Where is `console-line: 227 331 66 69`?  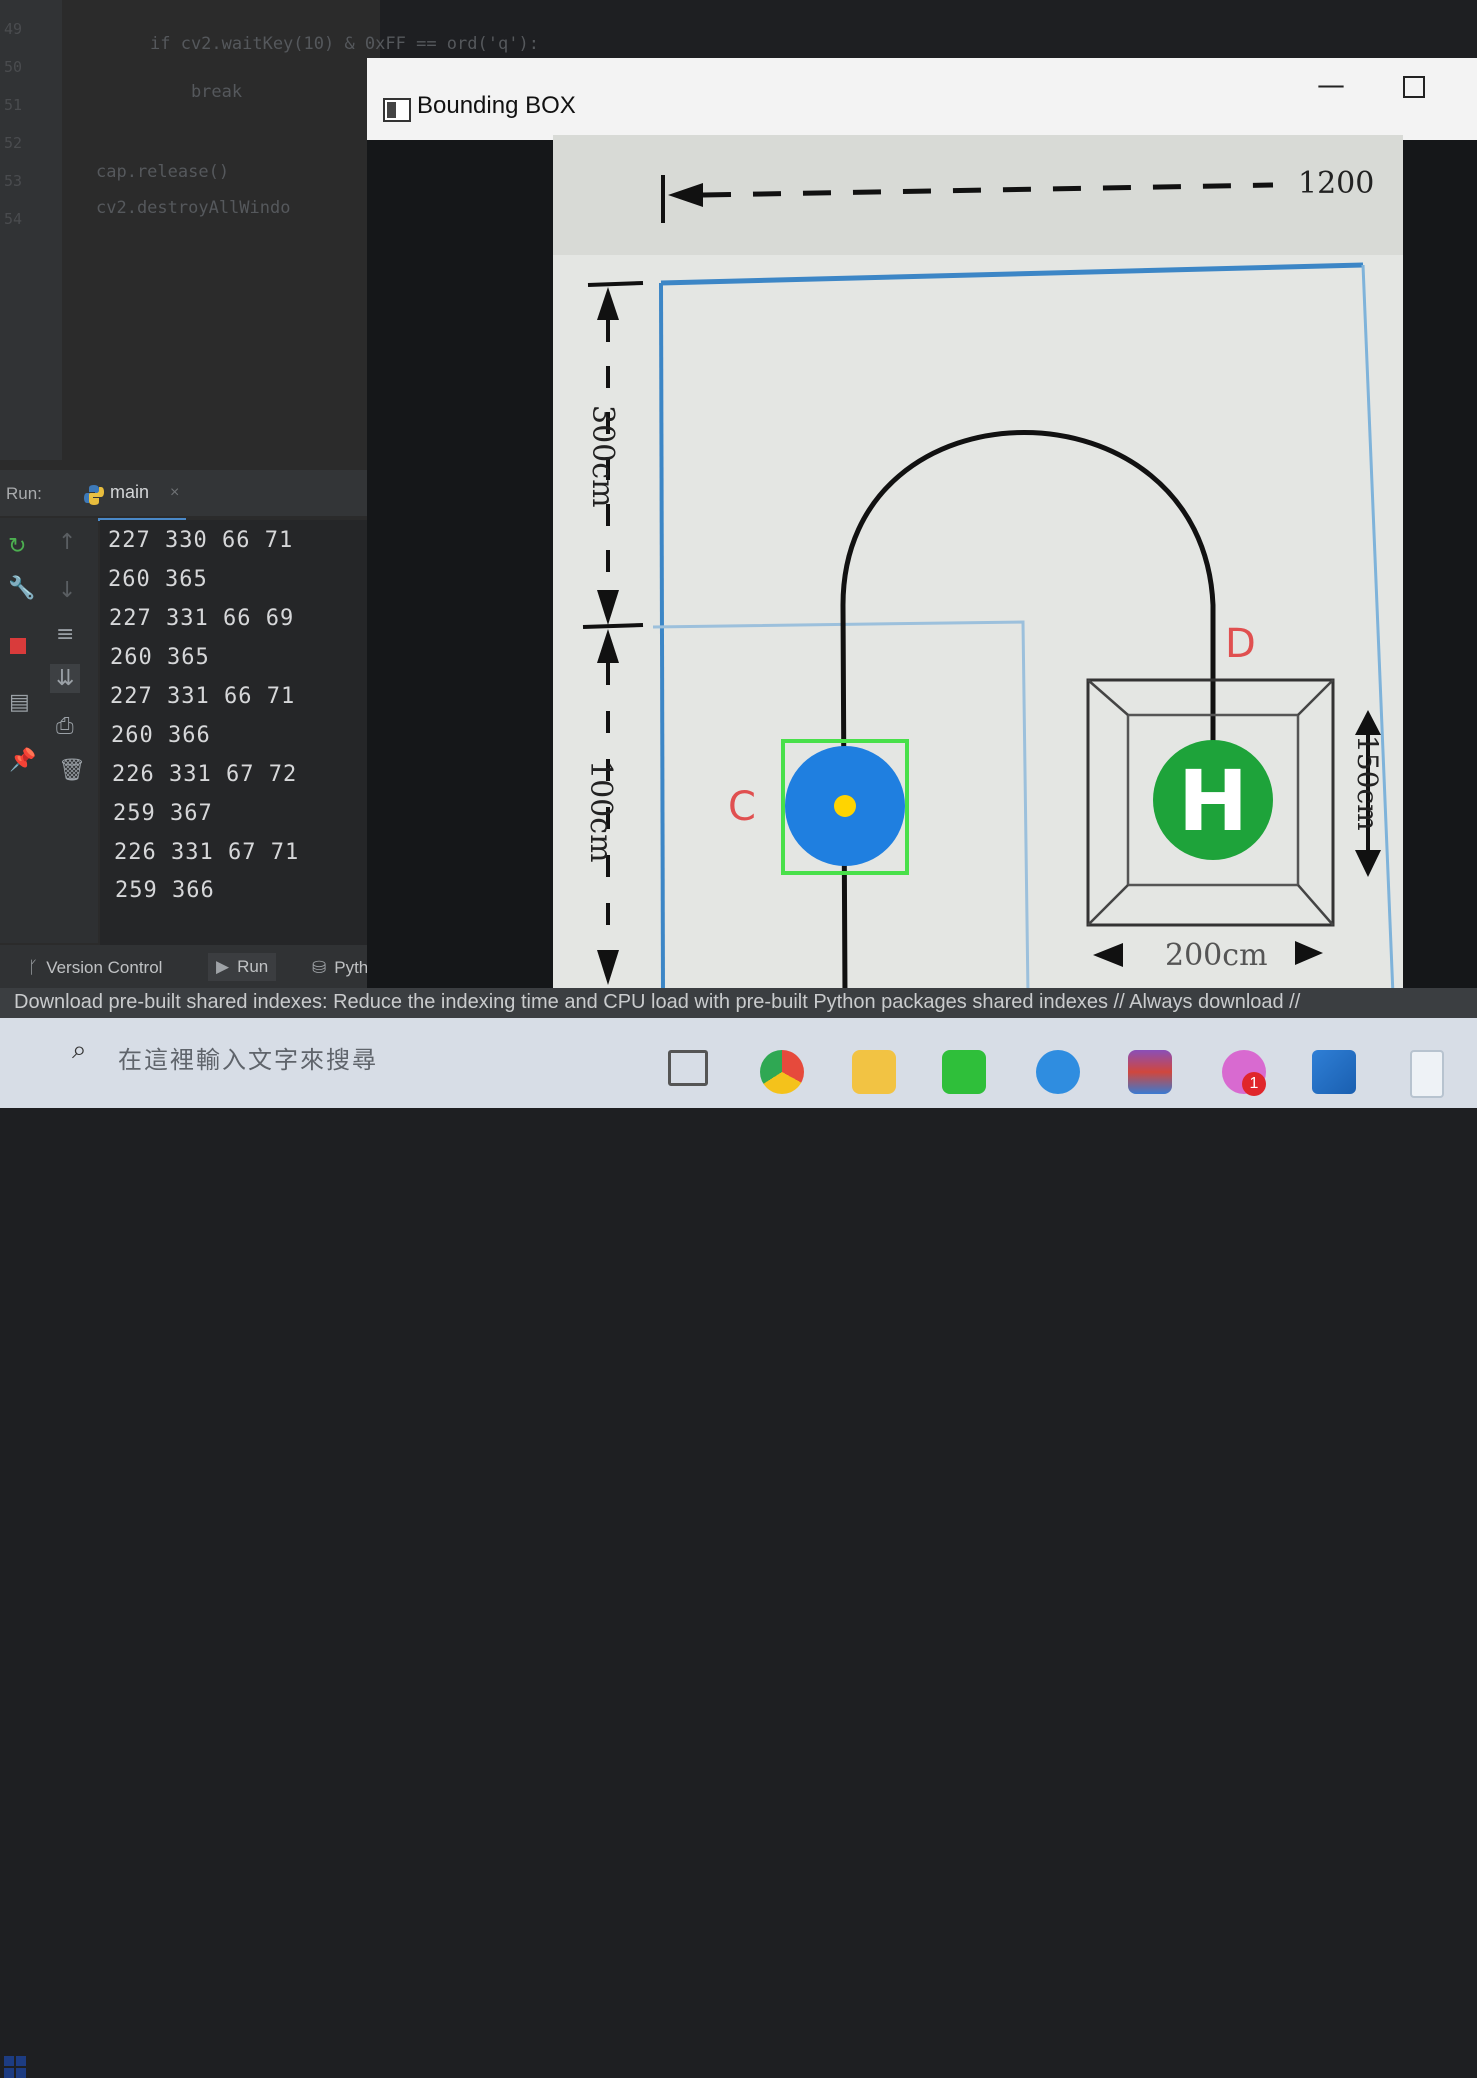 console-line: 227 331 66 69 is located at coordinates (202, 618).